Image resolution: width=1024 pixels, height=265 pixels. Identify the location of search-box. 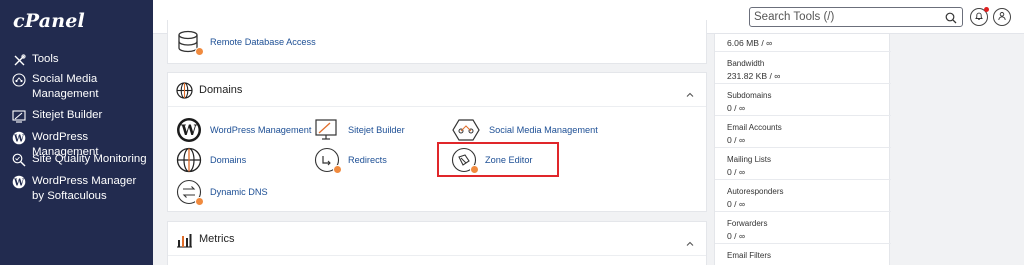
(856, 17).